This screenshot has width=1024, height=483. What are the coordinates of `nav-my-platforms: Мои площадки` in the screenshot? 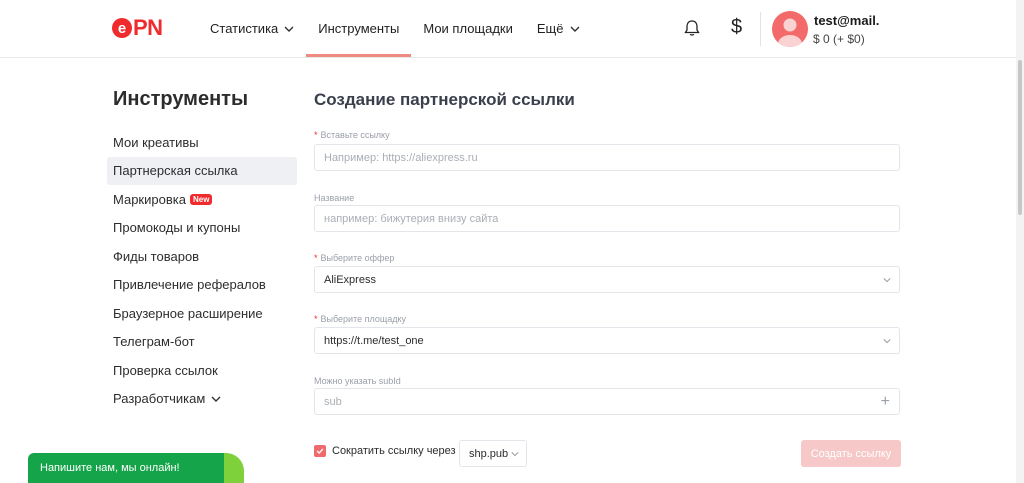 It's located at (468, 28).